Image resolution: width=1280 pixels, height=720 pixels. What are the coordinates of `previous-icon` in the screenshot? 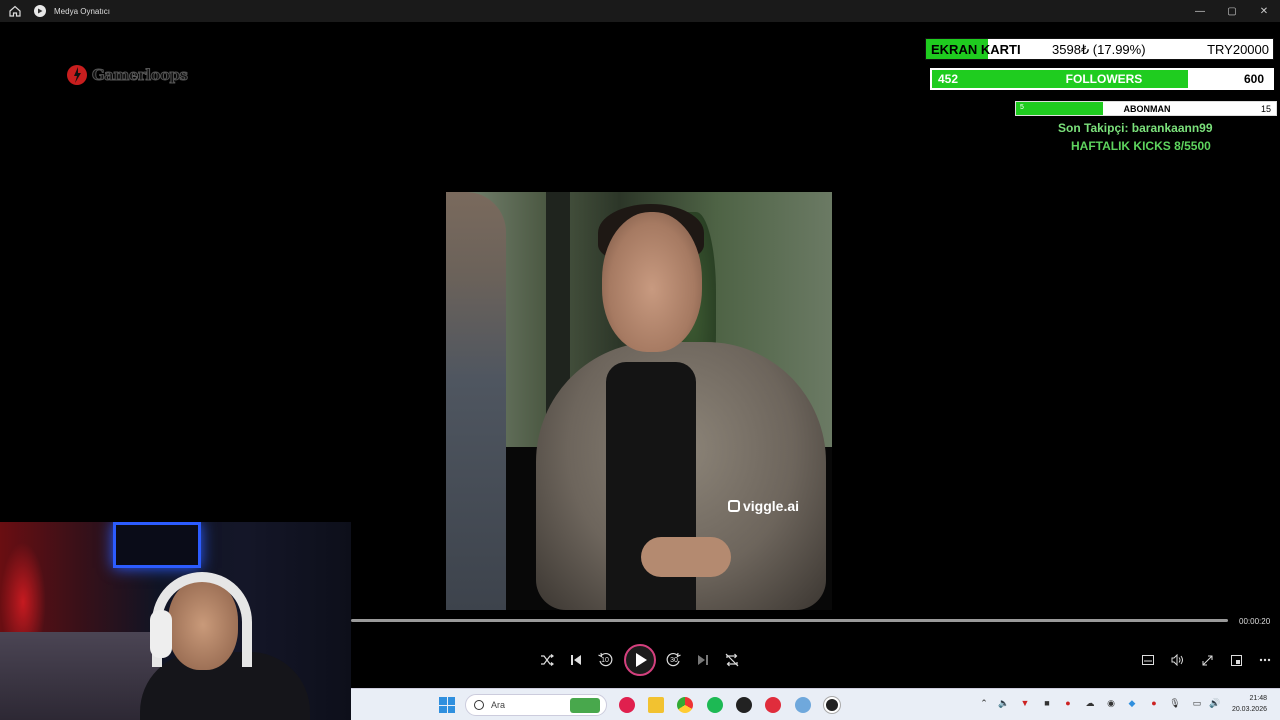 It's located at (576, 660).